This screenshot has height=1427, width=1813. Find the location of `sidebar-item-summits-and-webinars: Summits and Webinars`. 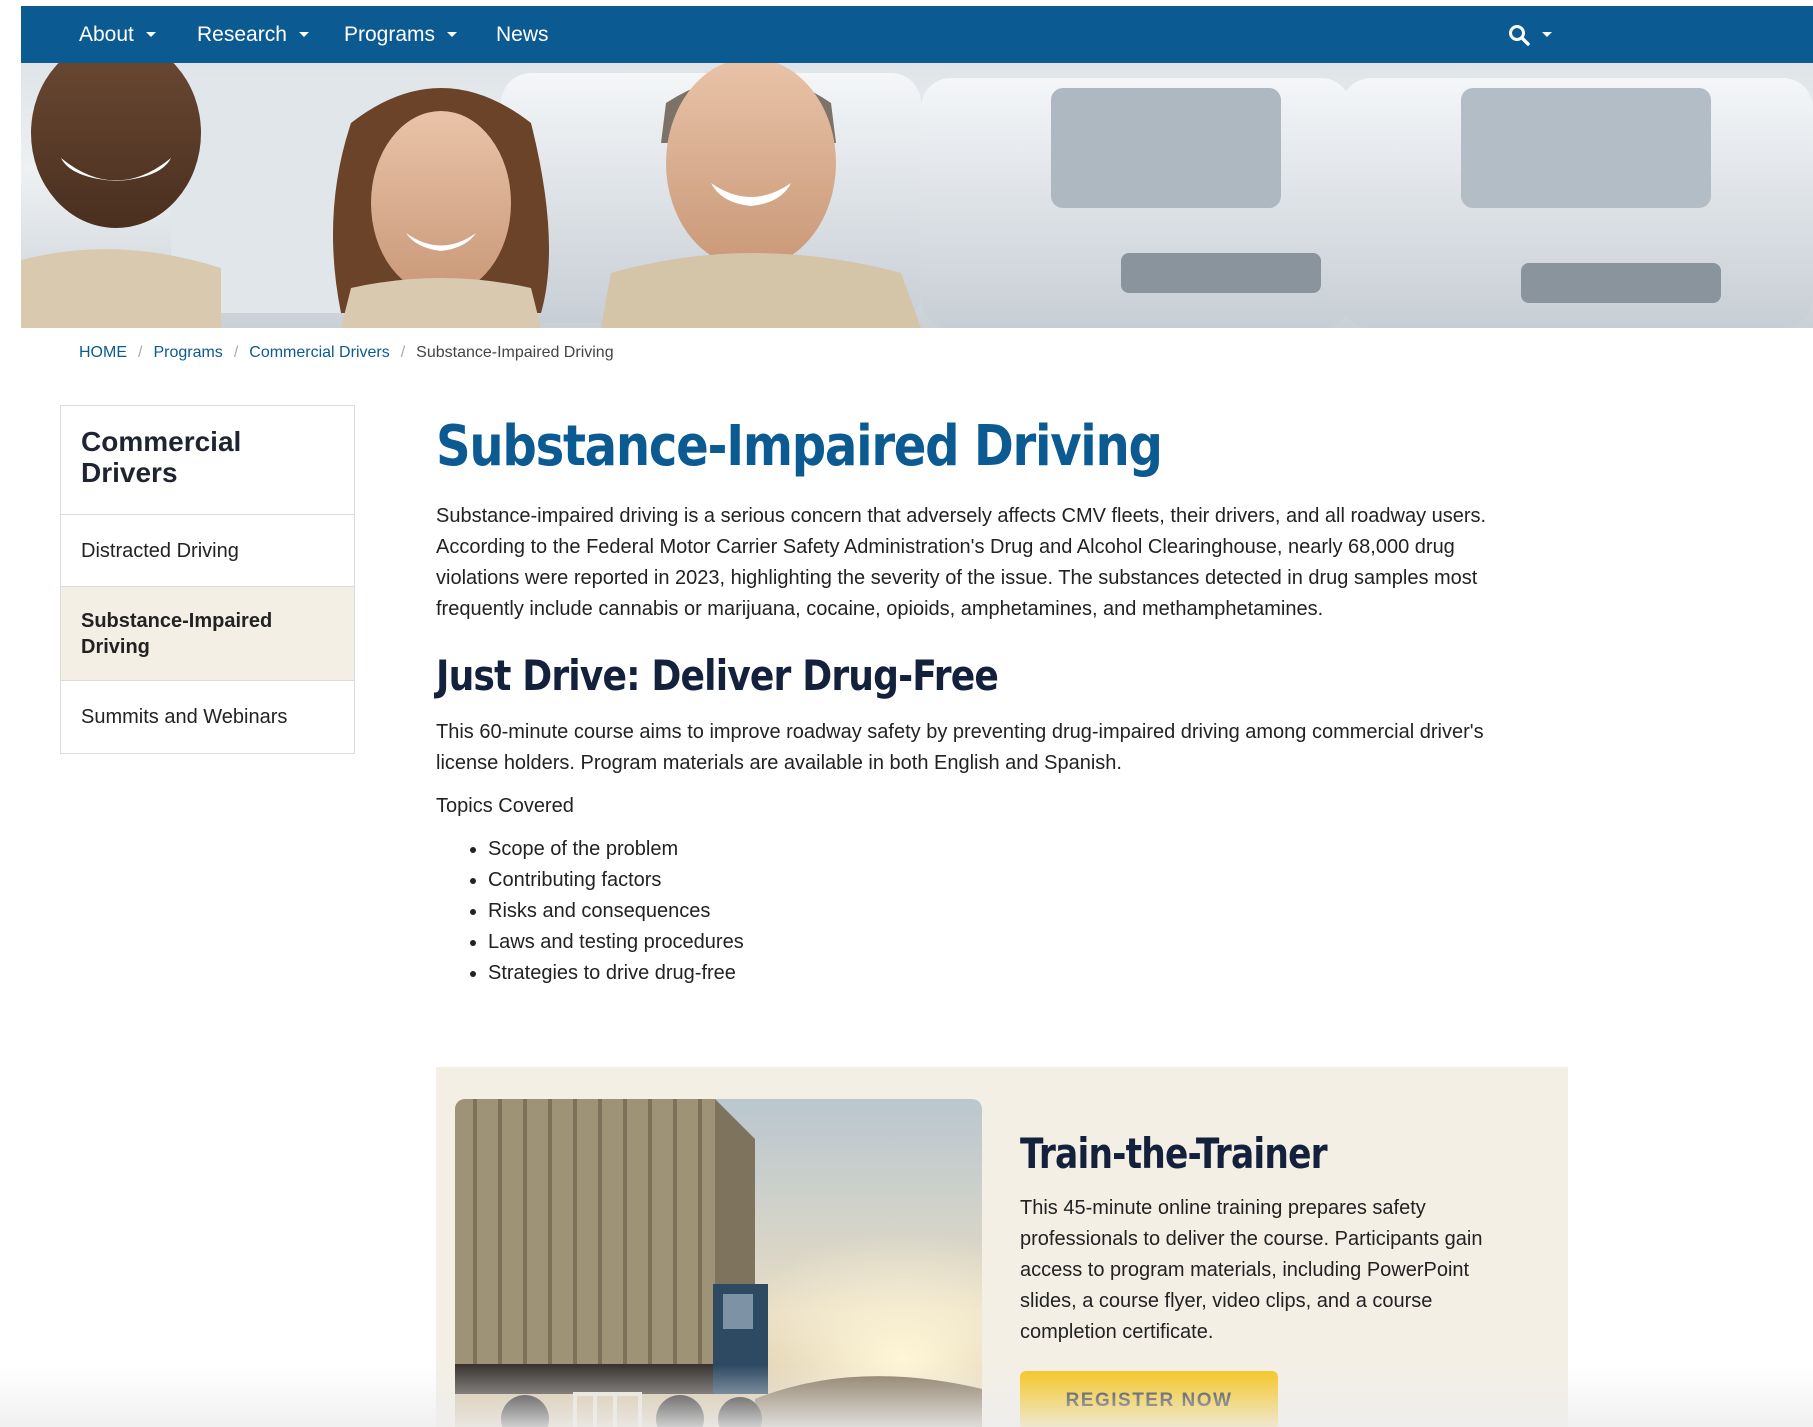

sidebar-item-summits-and-webinars: Summits and Webinars is located at coordinates (207, 717).